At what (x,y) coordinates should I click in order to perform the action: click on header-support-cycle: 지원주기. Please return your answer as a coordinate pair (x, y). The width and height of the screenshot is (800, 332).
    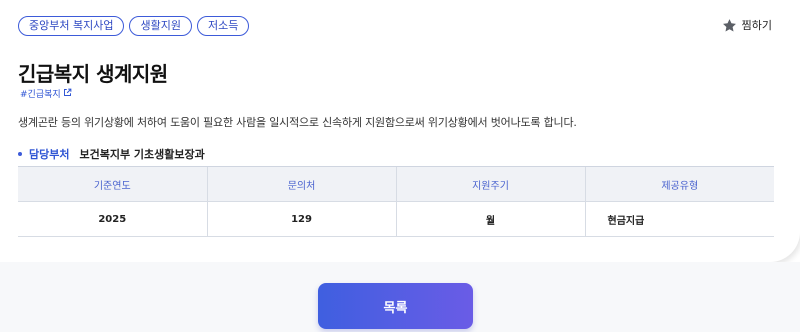
    Looking at the image, I should click on (490, 184).